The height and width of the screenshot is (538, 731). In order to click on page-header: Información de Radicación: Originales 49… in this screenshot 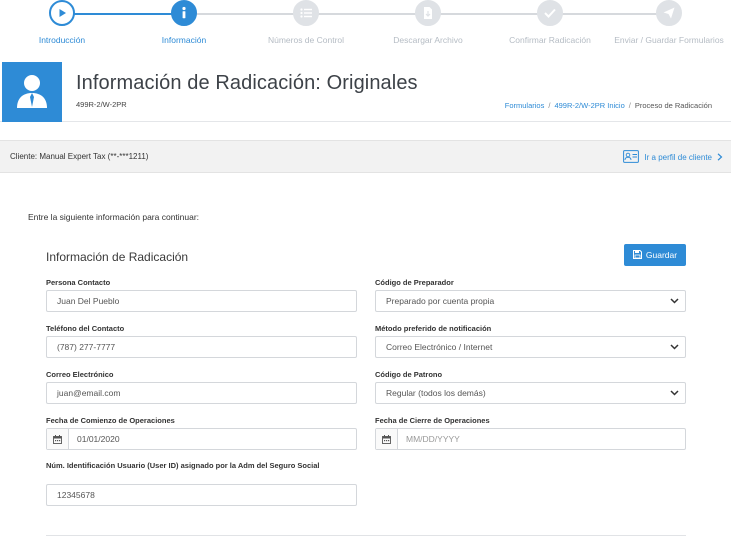, I will do `click(365, 92)`.